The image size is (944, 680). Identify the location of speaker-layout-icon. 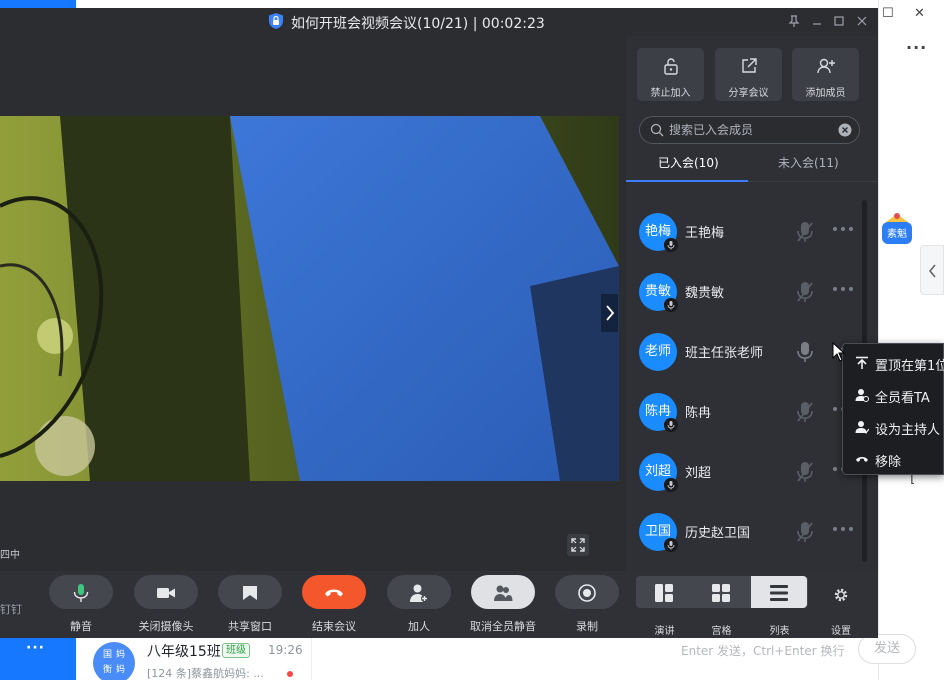
(664, 593).